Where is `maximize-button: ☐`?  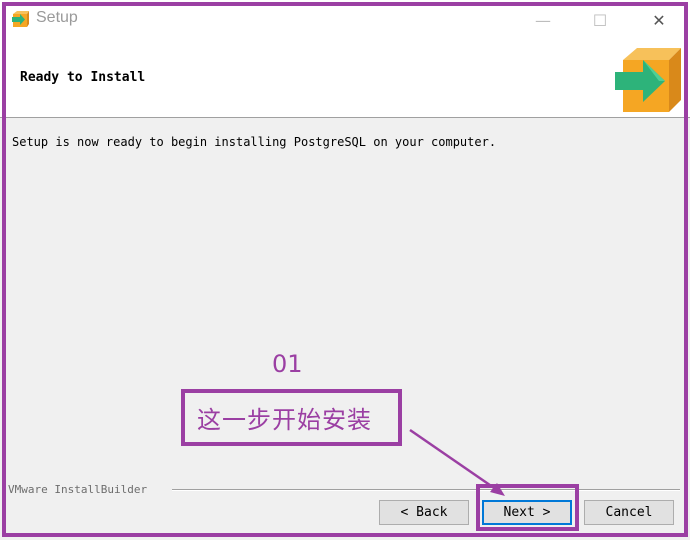
maximize-button: ☐ is located at coordinates (600, 20).